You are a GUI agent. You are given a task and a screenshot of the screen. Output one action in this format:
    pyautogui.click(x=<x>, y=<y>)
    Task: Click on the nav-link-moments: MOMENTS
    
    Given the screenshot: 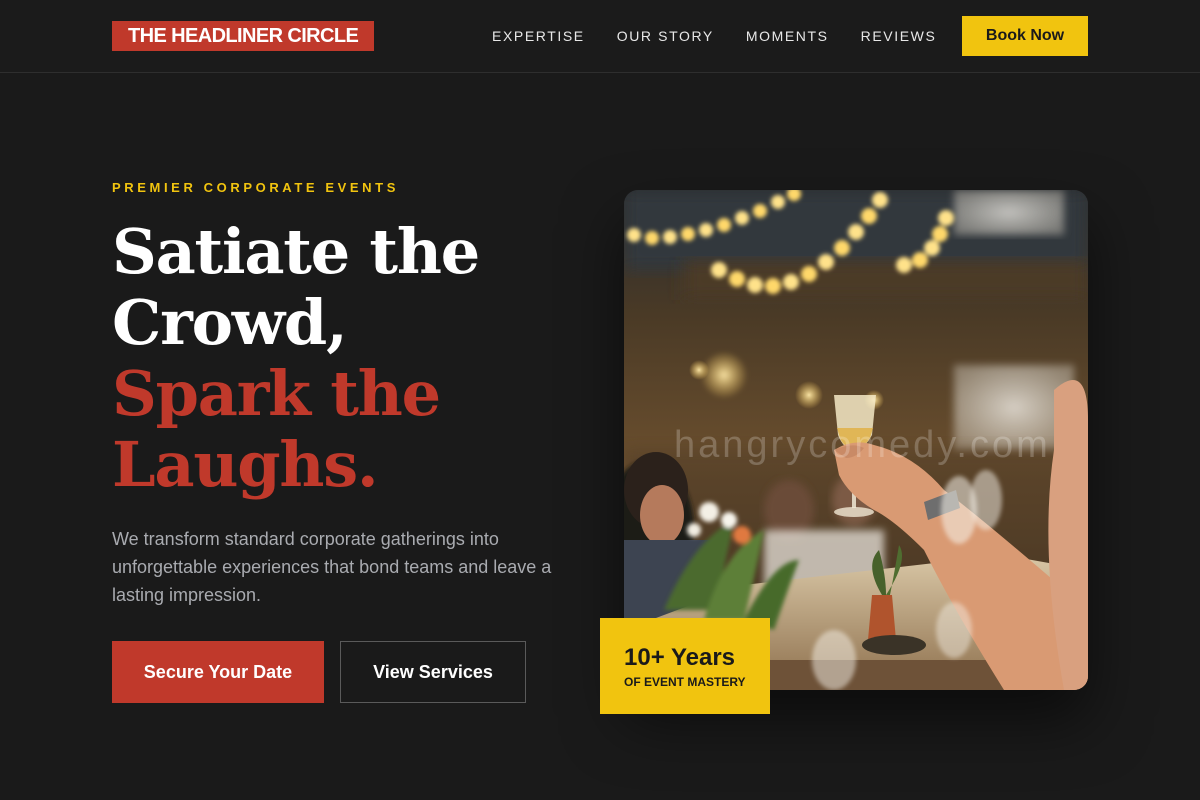 What is the action you would take?
    pyautogui.click(x=787, y=36)
    